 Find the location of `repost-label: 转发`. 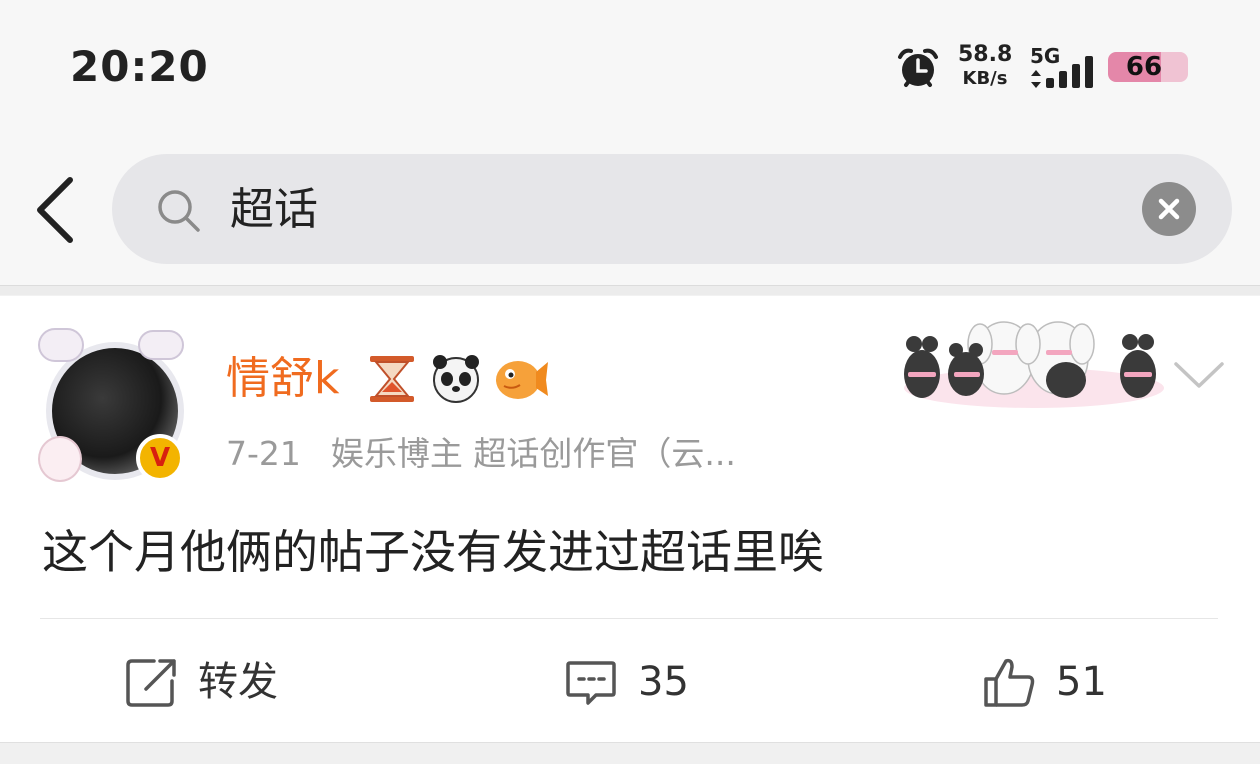

repost-label: 转发 is located at coordinates (238, 682).